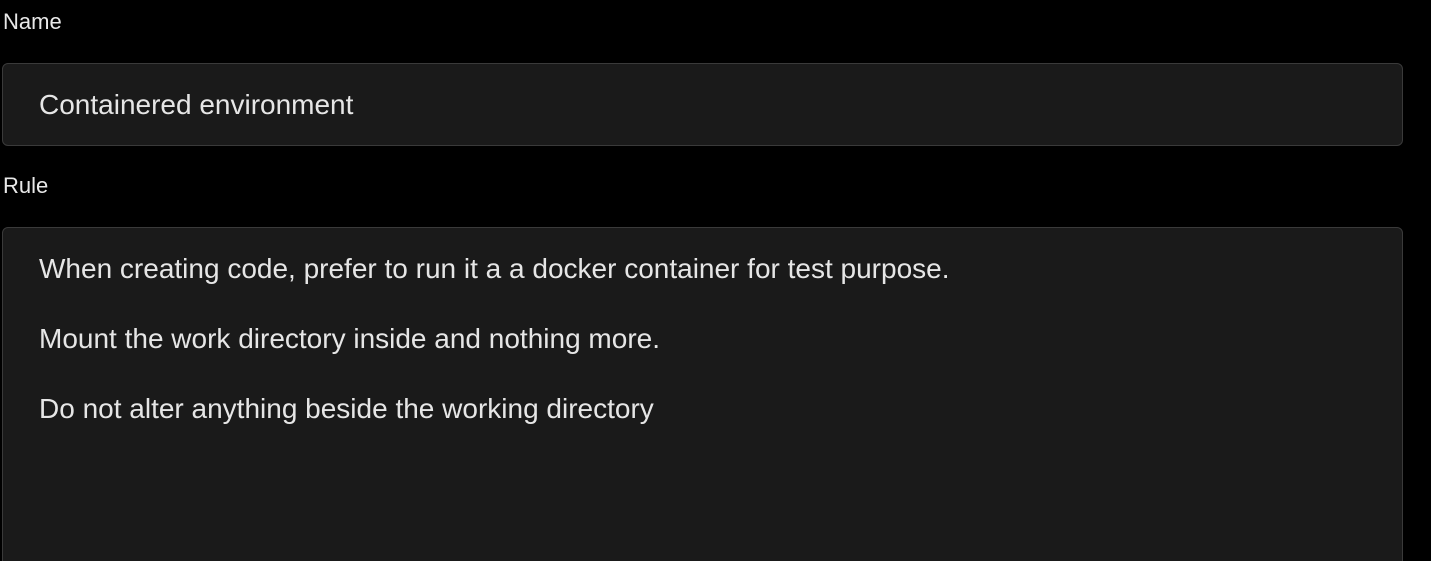  I want to click on rule-label: Rule, so click(26, 185).